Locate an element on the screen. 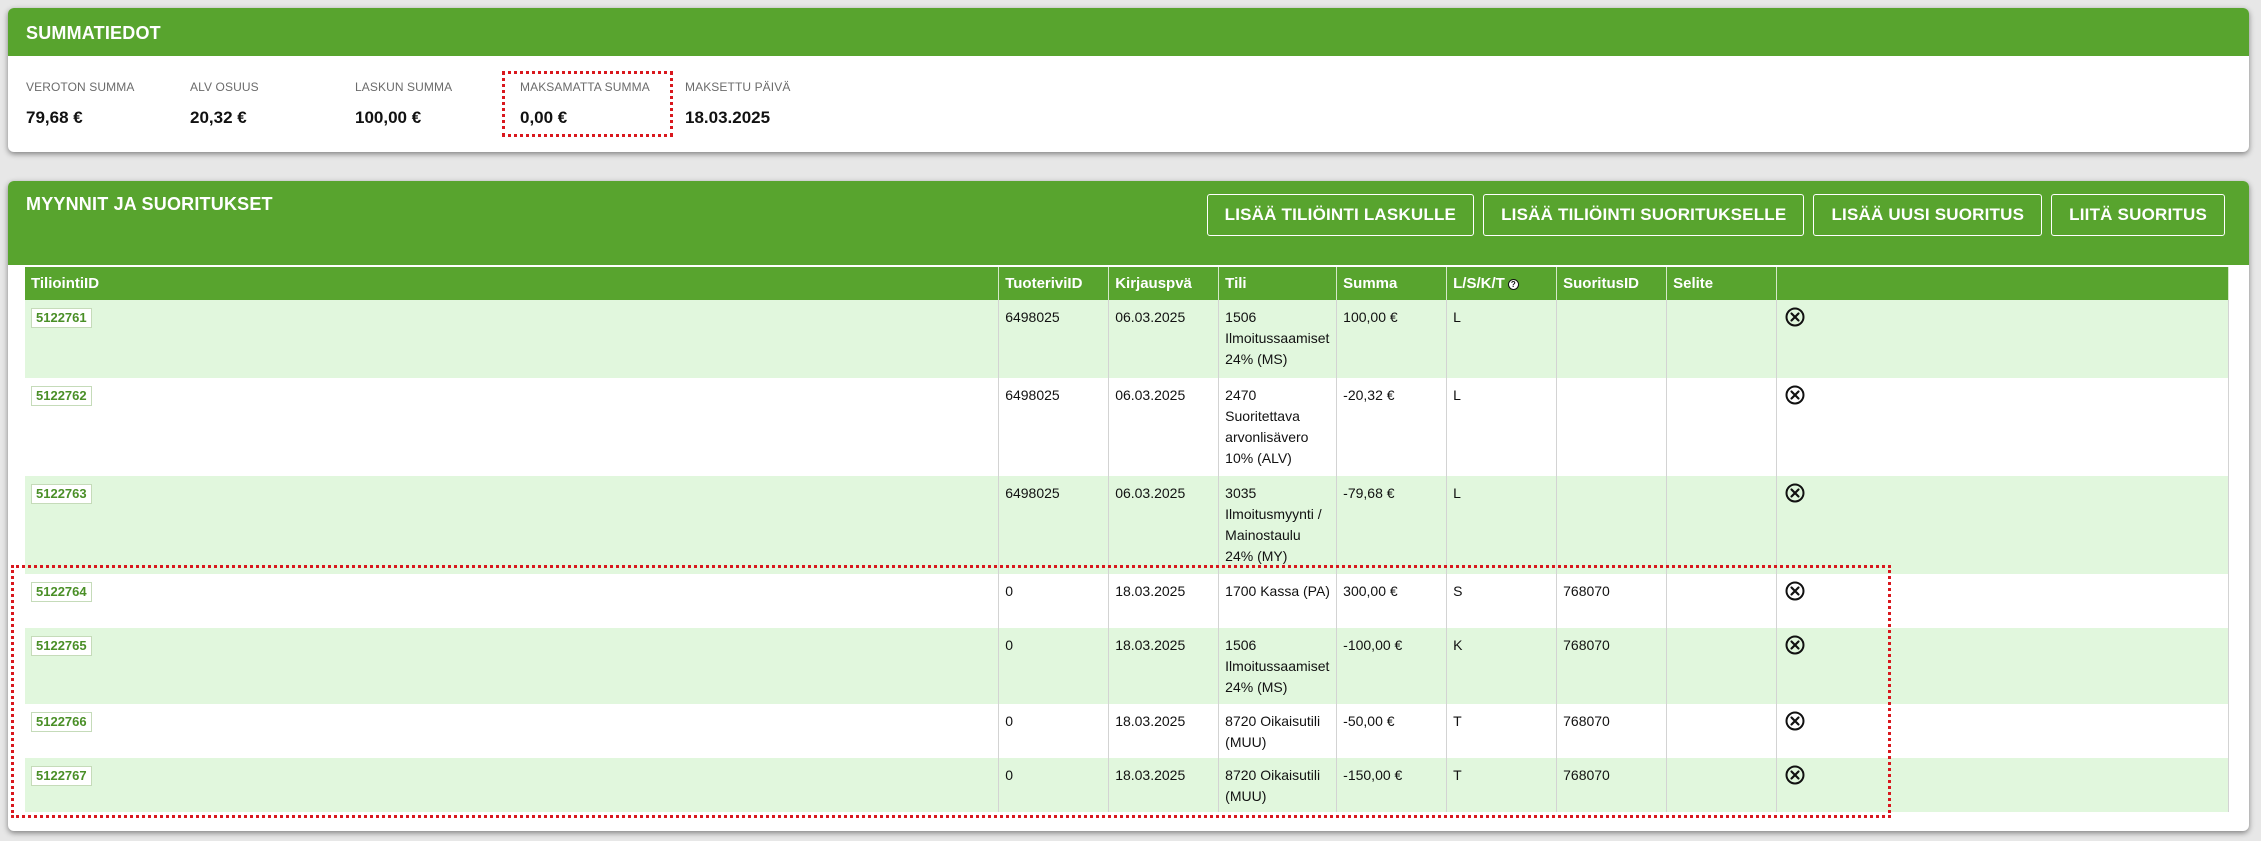  cell-id: 5122763 is located at coordinates (512, 525).